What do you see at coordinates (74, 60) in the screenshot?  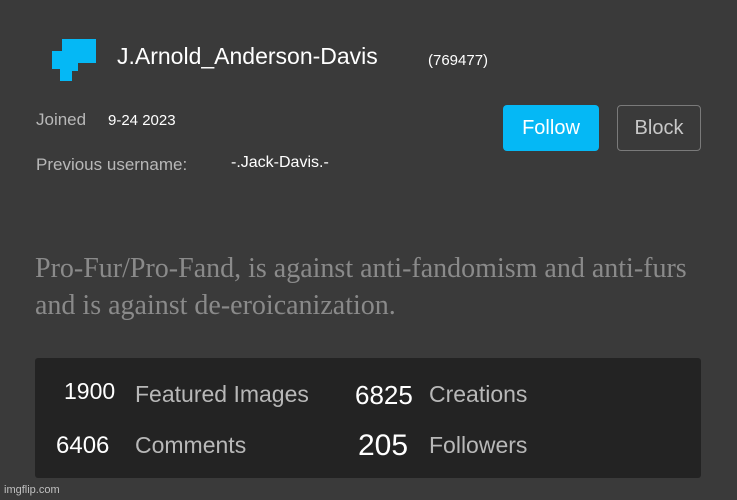 I see `pixel-avatar-icon` at bounding box center [74, 60].